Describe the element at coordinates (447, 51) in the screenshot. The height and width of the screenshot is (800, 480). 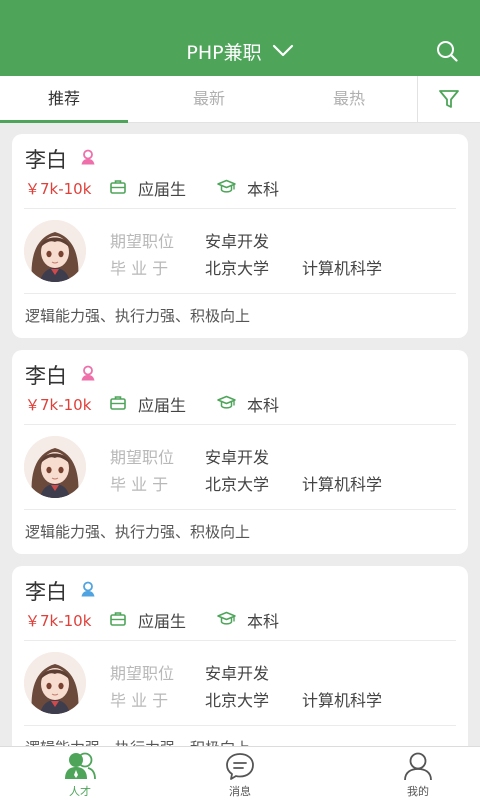
I see `search-icon` at that location.